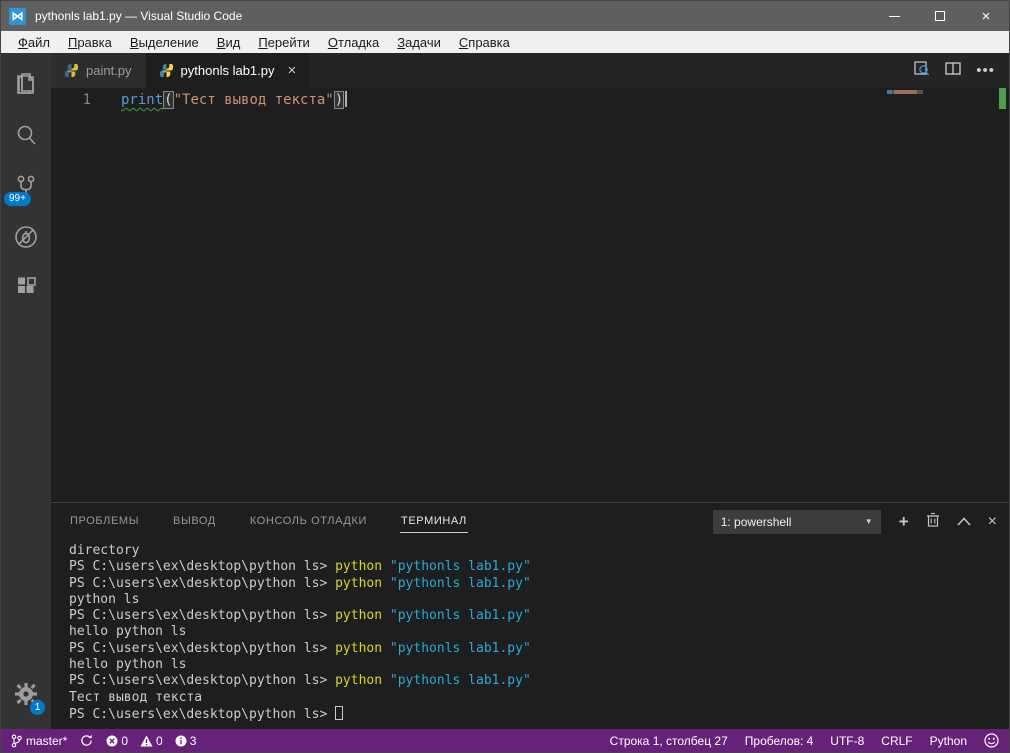  I want to click on terminal-line: PS C:\users\ex\desktop\python ls>, so click(539, 714).